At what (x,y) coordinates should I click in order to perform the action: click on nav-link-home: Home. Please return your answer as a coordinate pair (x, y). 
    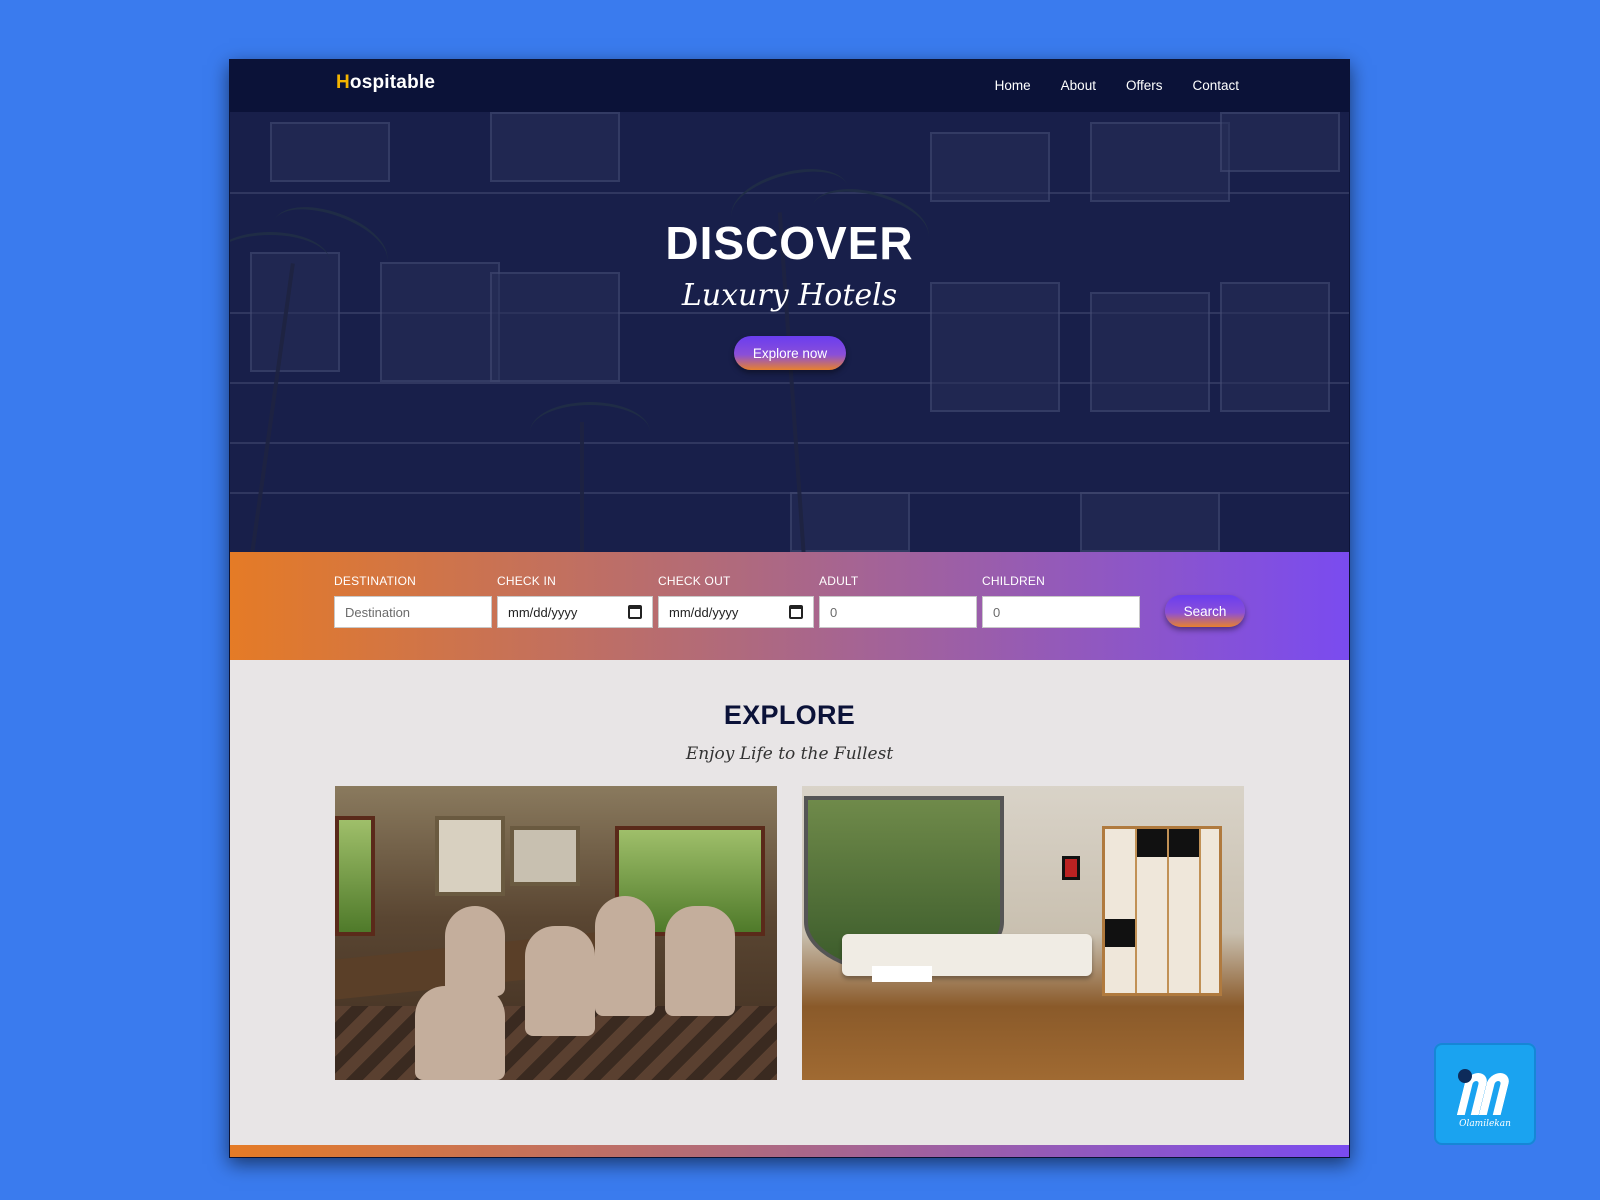
    Looking at the image, I should click on (1013, 85).